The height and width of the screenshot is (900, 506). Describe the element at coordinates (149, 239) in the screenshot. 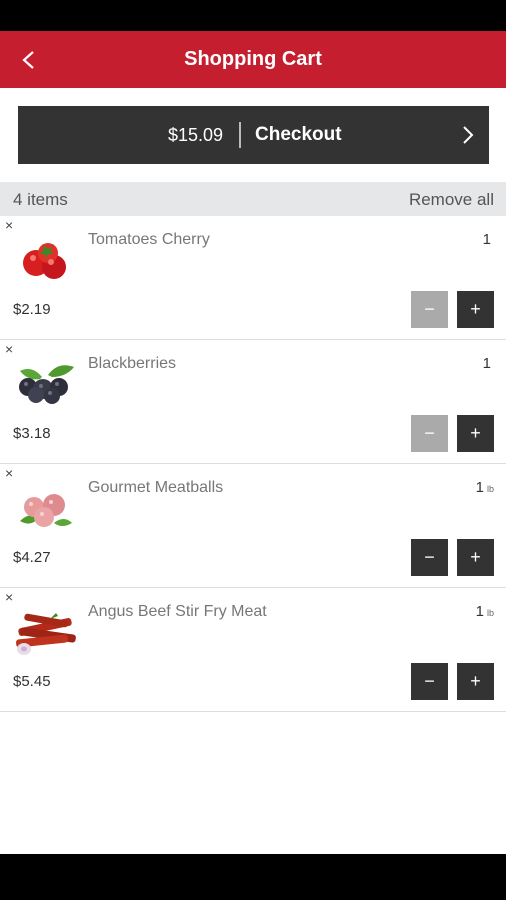

I see `item-name: Tomatoes Cherry` at that location.